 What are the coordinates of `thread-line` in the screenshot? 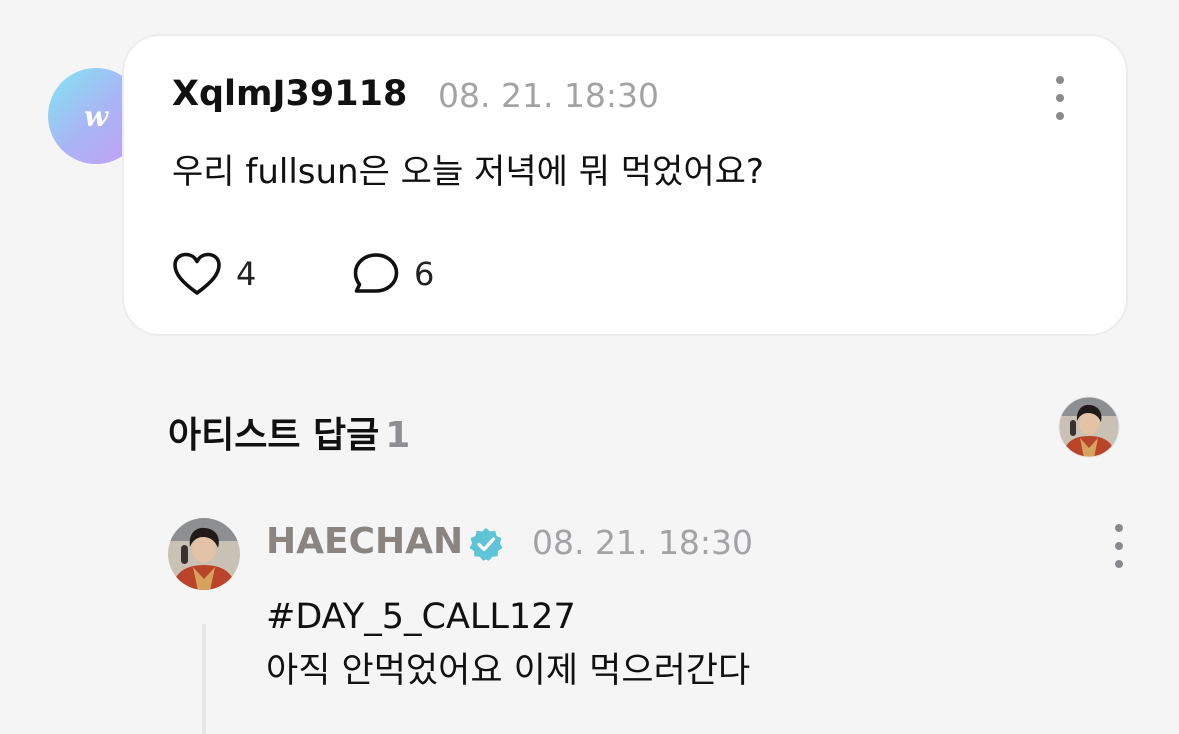 It's located at (204, 679).